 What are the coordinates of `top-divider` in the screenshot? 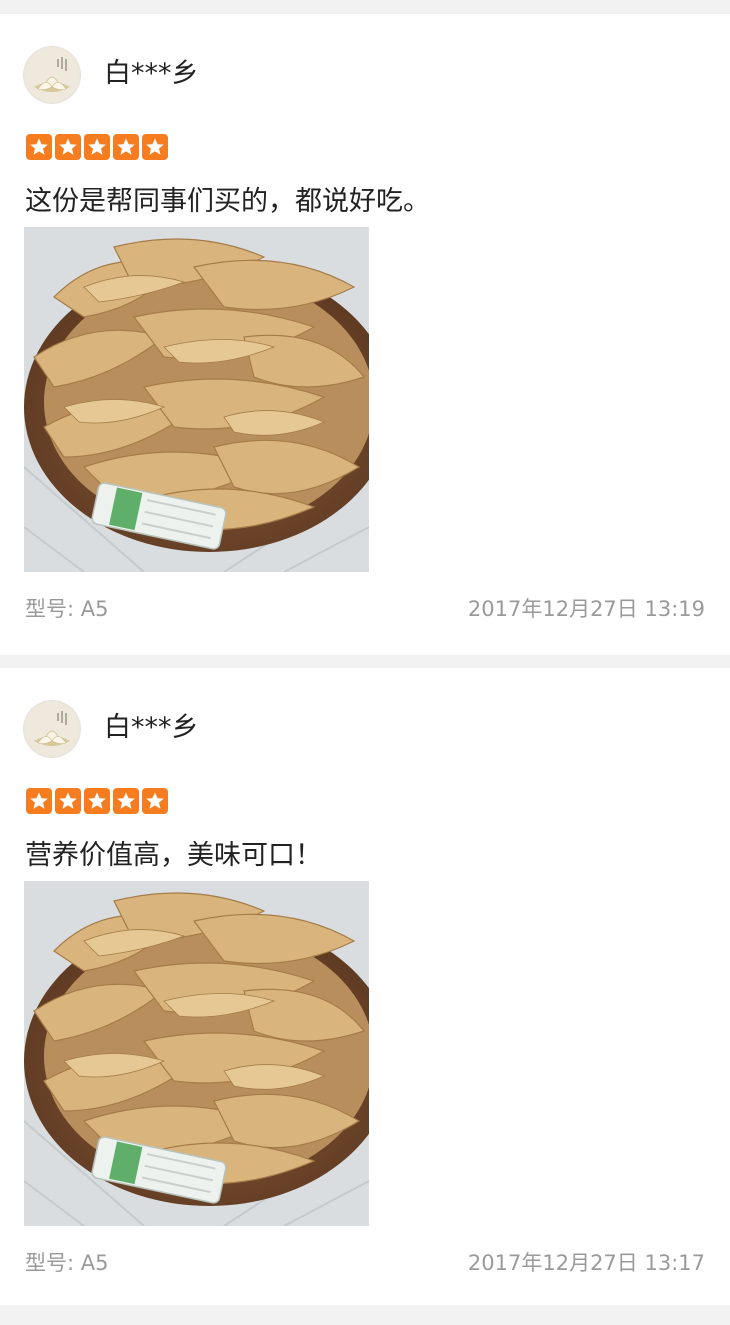 It's located at (365, 7).